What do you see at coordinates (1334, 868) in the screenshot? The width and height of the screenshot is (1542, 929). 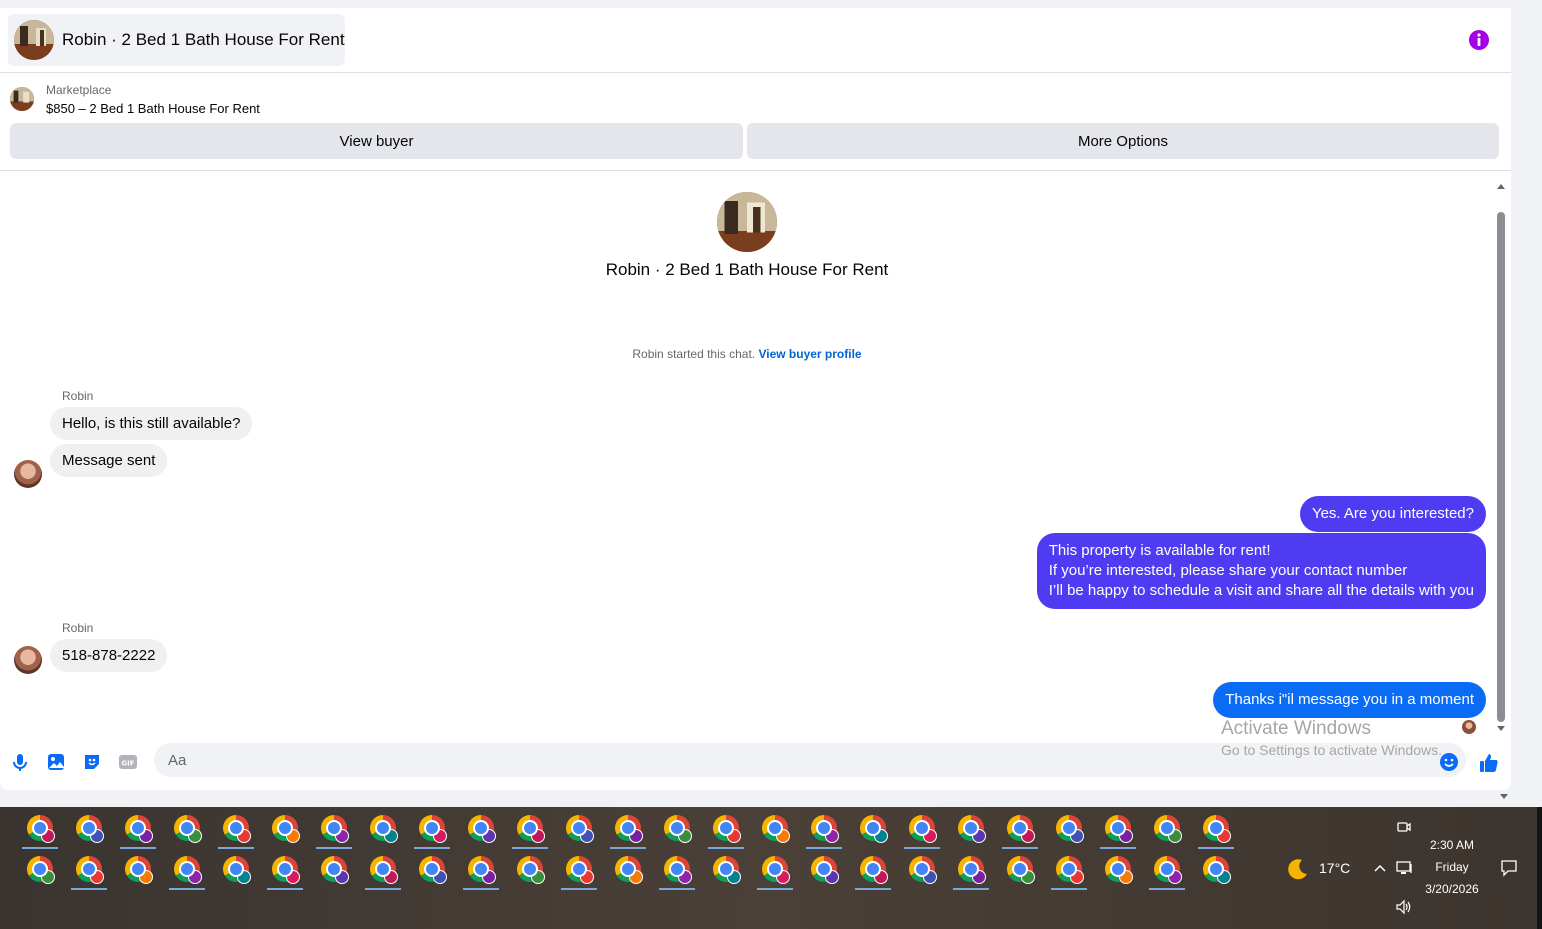 I see `weather-temperature: 17°C` at bounding box center [1334, 868].